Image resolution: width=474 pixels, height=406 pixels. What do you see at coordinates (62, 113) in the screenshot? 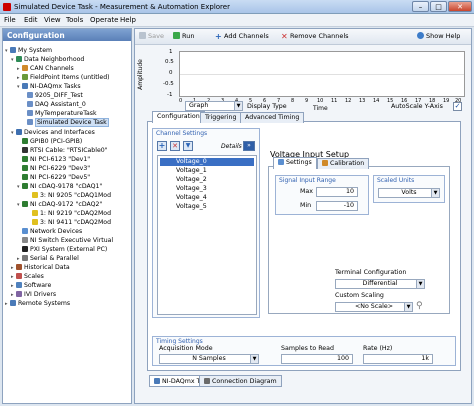
I see `tree-item-task: MyTemperatureTask` at bounding box center [62, 113].